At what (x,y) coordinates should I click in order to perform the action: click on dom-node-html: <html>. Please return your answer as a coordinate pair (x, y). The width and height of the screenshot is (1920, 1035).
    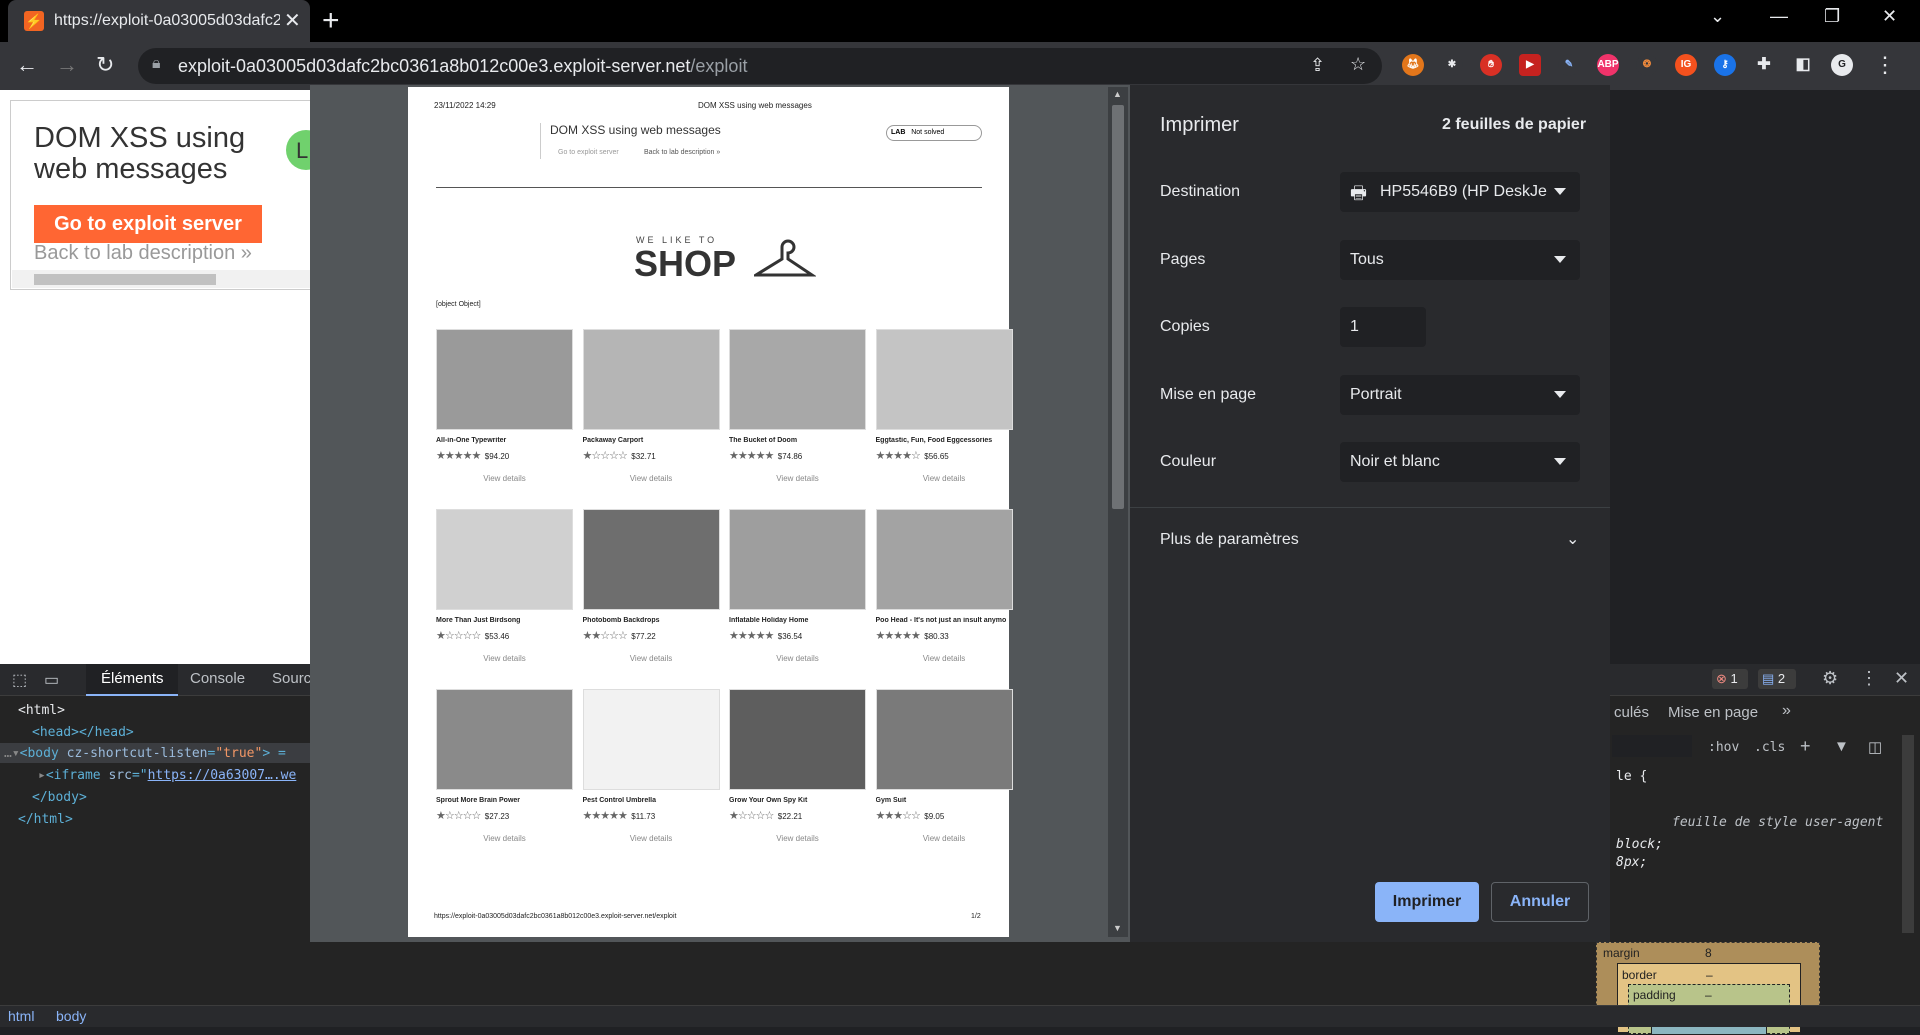
    Looking at the image, I should click on (41, 710).